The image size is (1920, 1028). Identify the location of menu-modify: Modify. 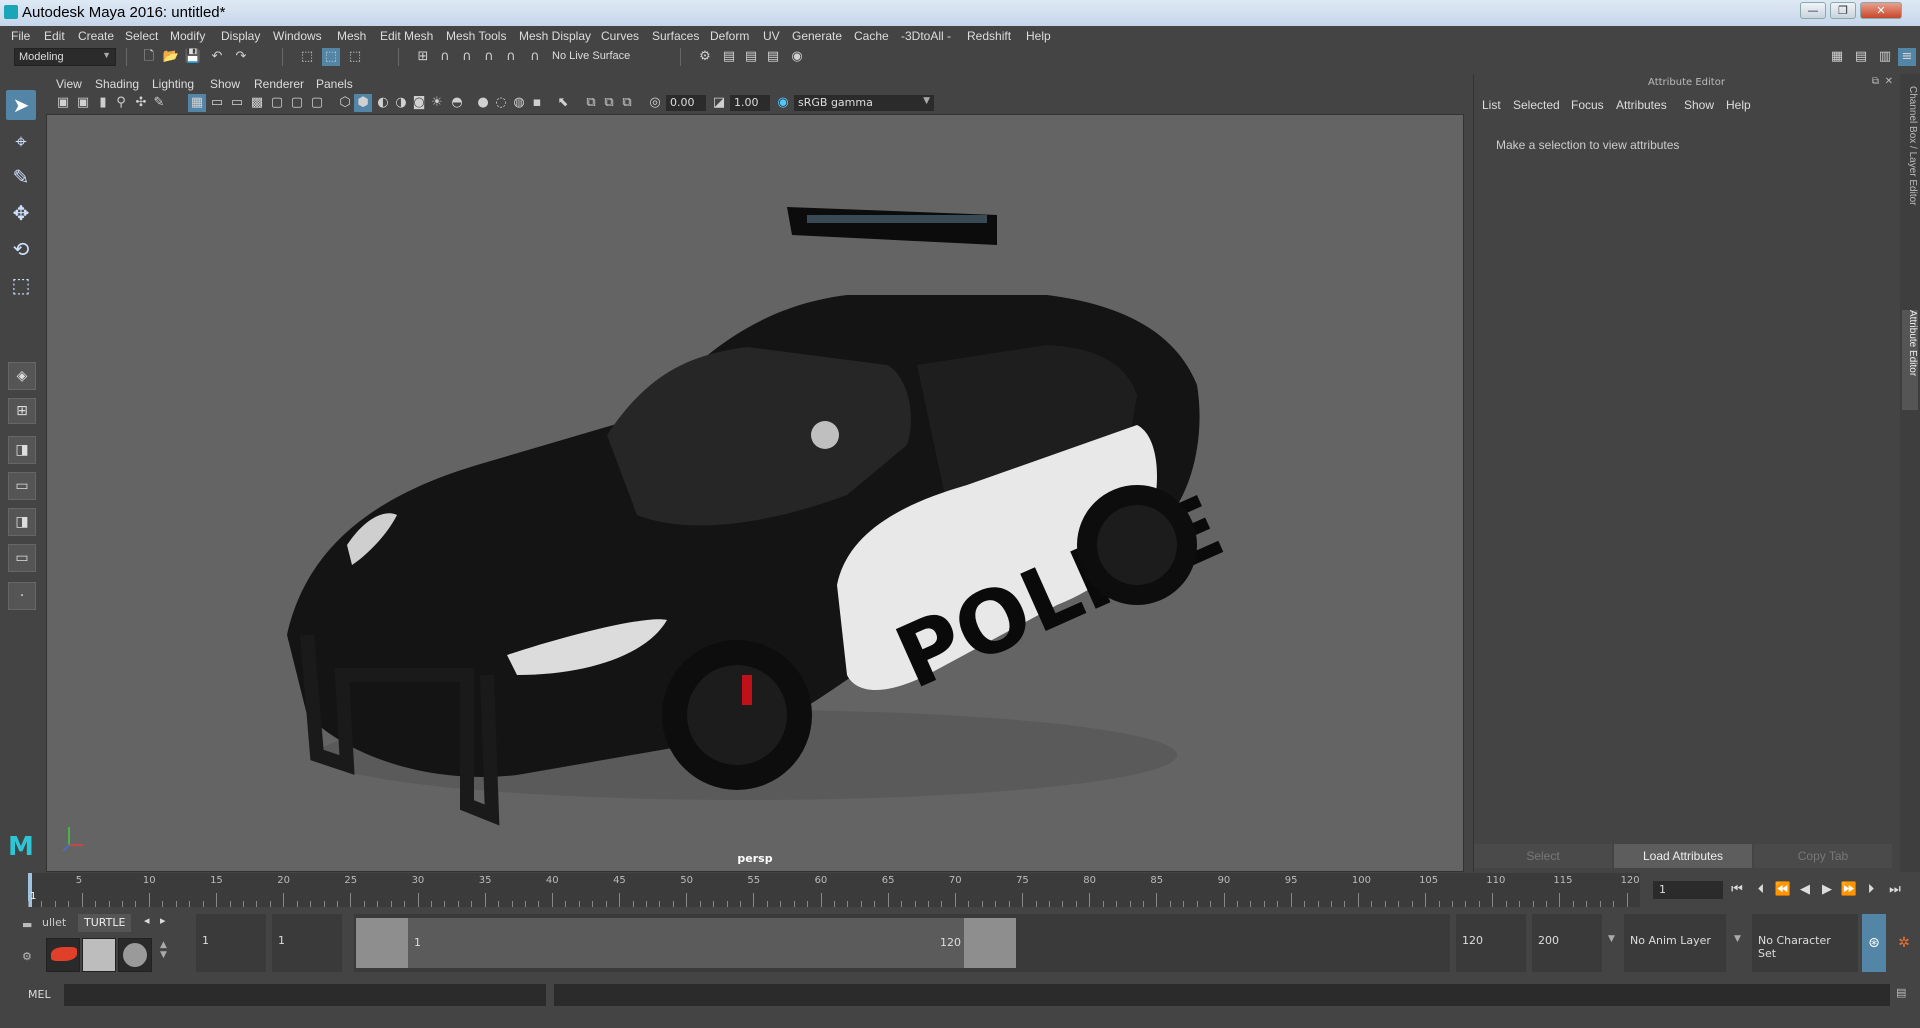
(187, 36).